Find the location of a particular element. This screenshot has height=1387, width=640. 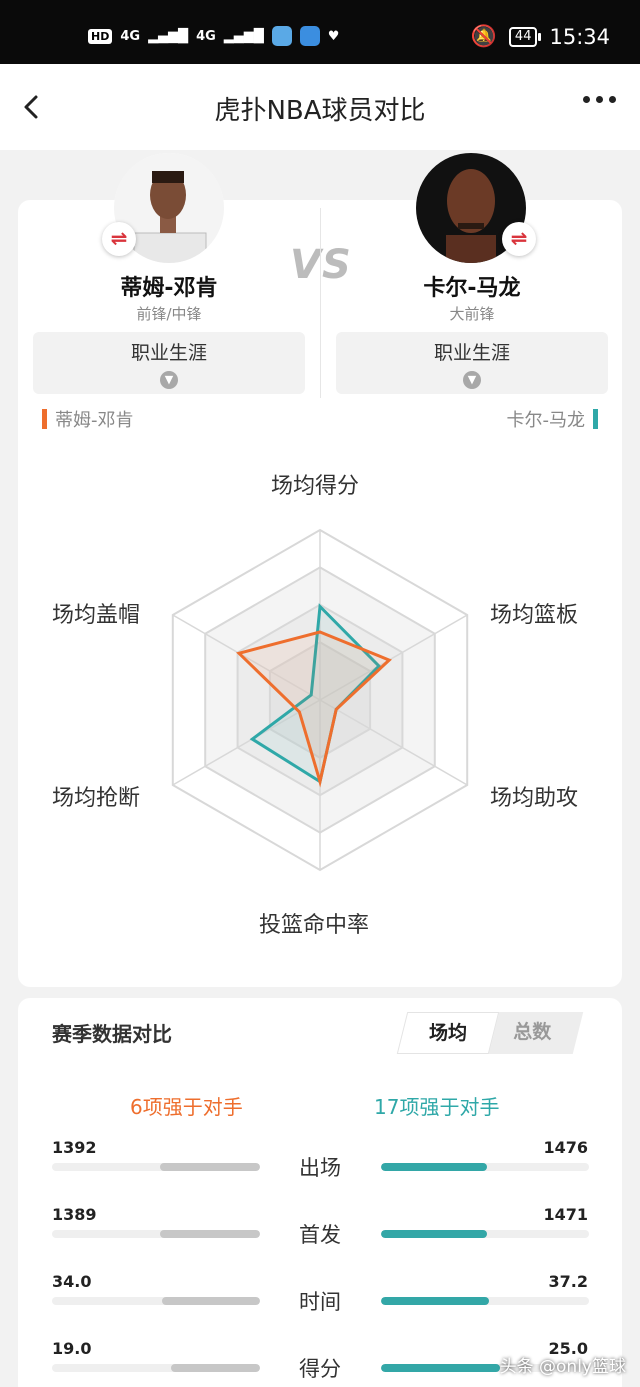

radar-label-steals: 场均抢断 is located at coordinates (96, 798).